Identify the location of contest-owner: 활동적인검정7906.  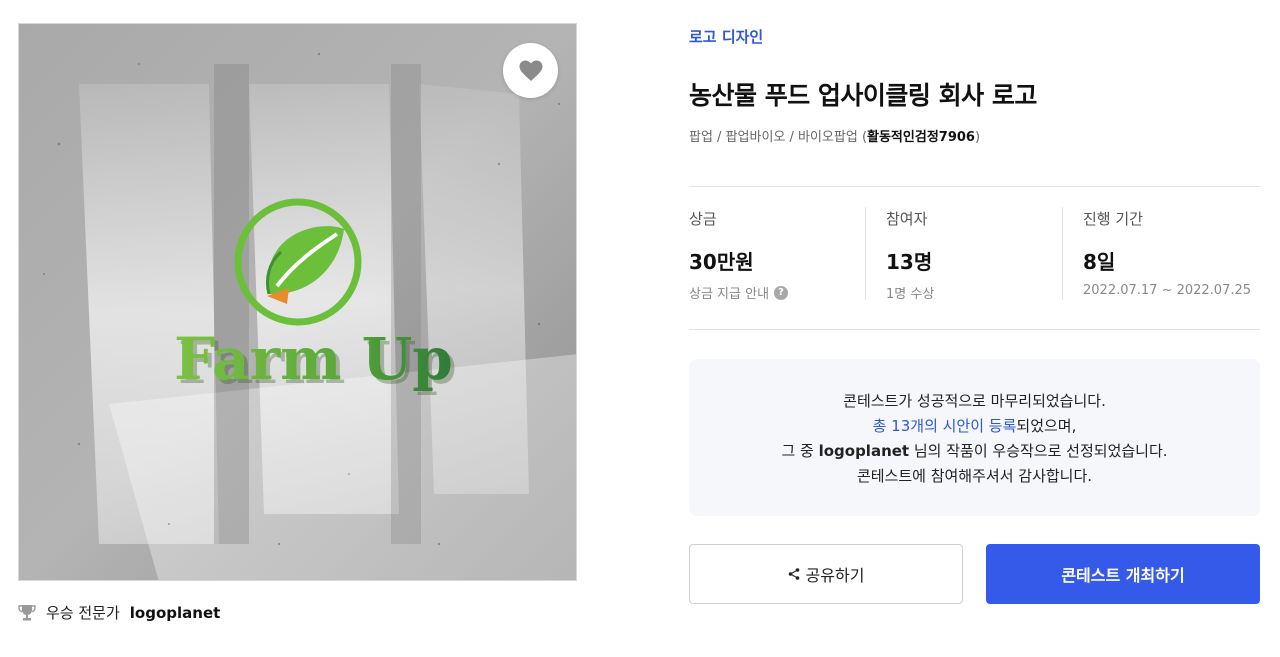
(921, 137).